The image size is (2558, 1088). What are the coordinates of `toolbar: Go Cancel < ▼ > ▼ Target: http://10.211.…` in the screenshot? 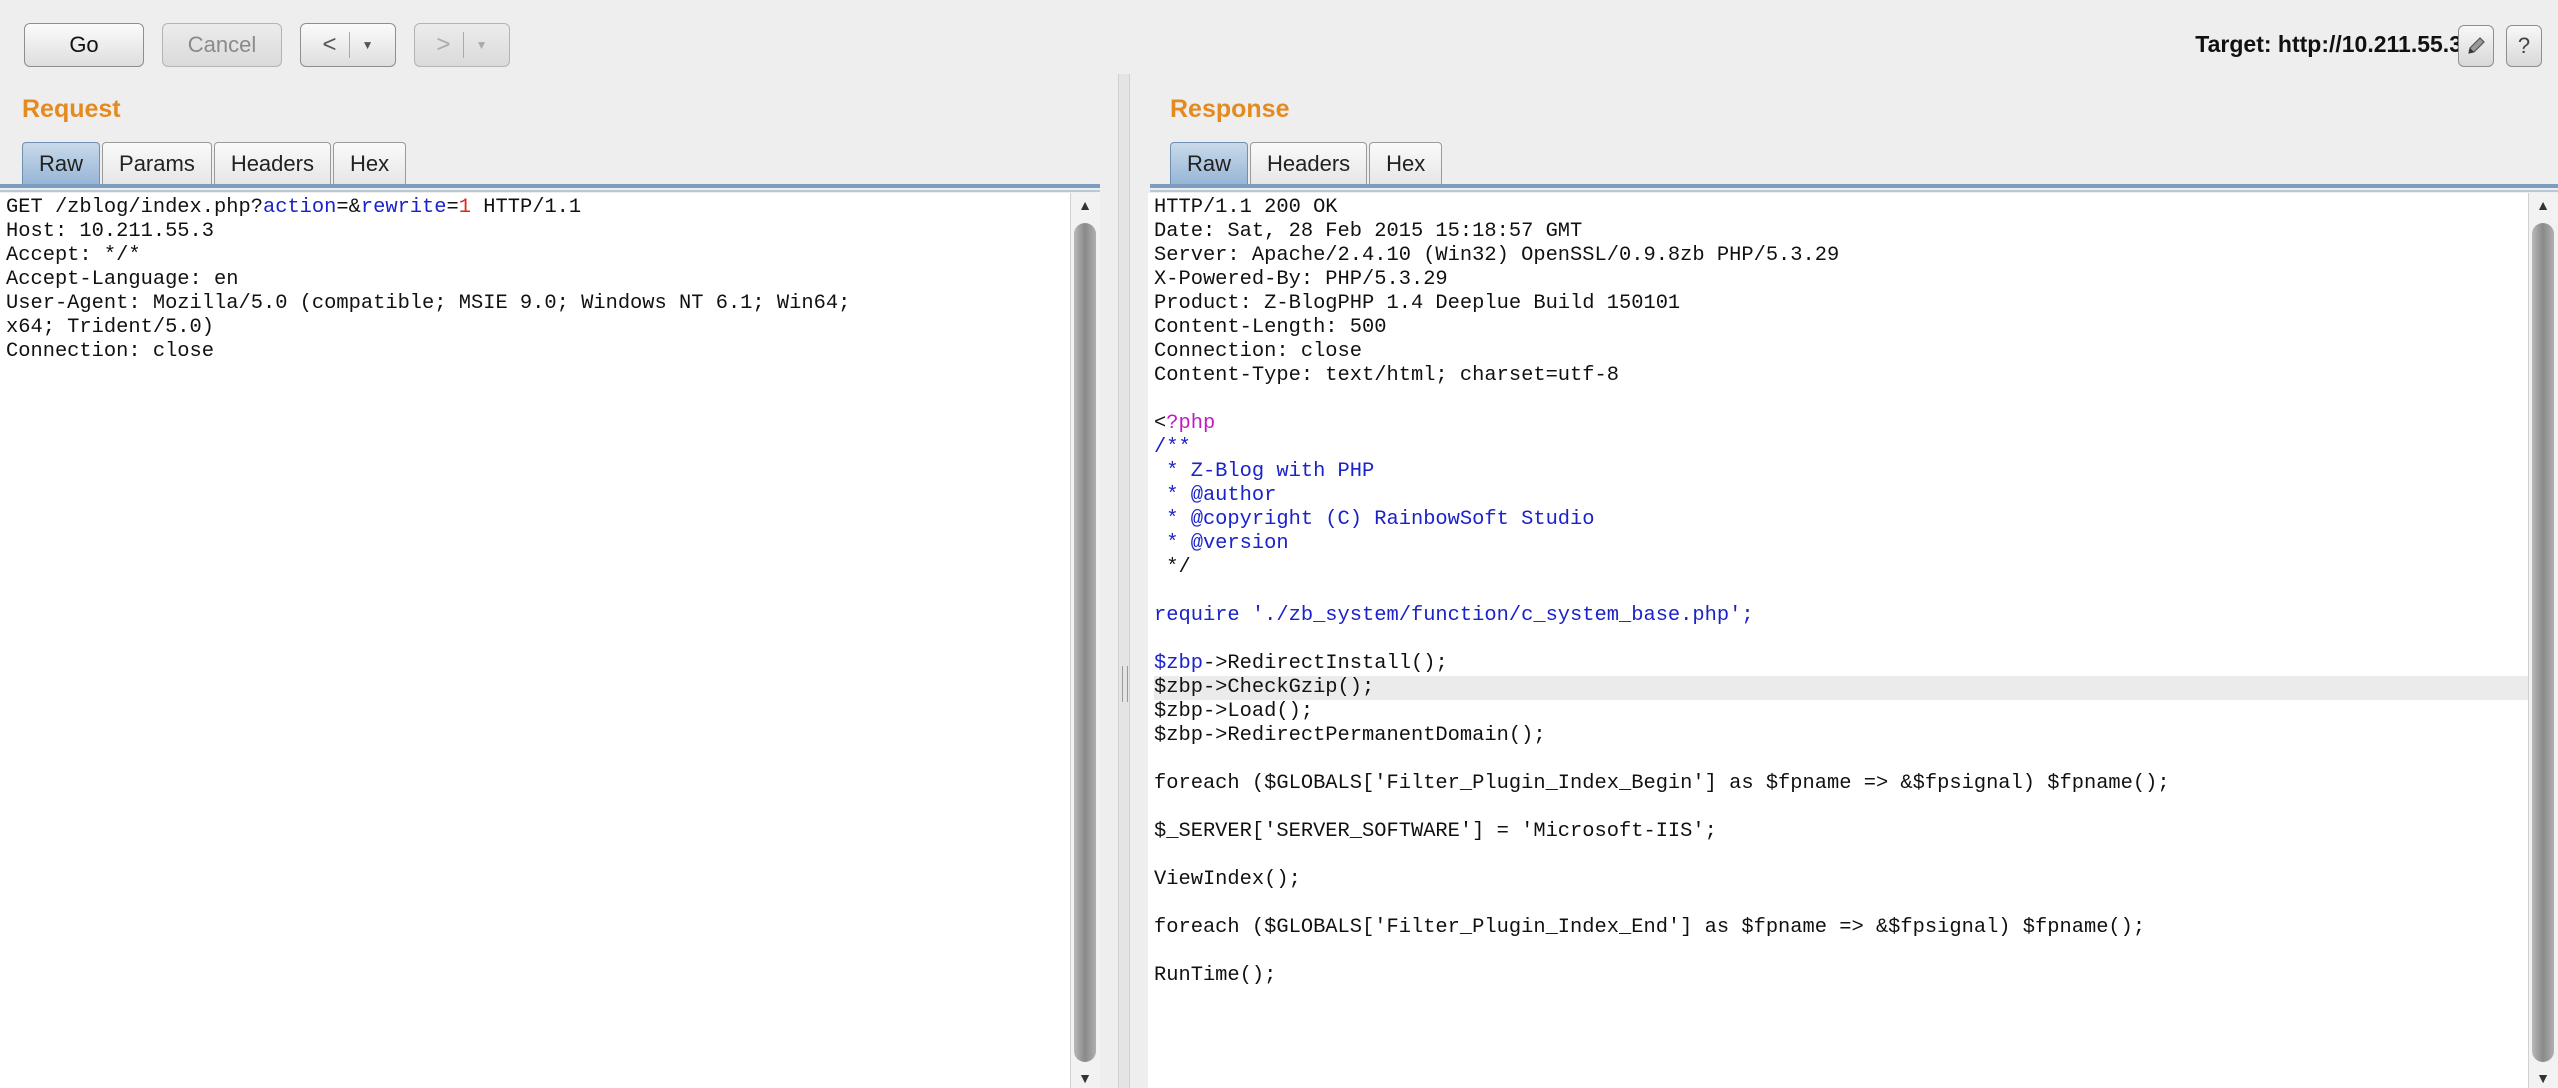 It's located at (1279, 39).